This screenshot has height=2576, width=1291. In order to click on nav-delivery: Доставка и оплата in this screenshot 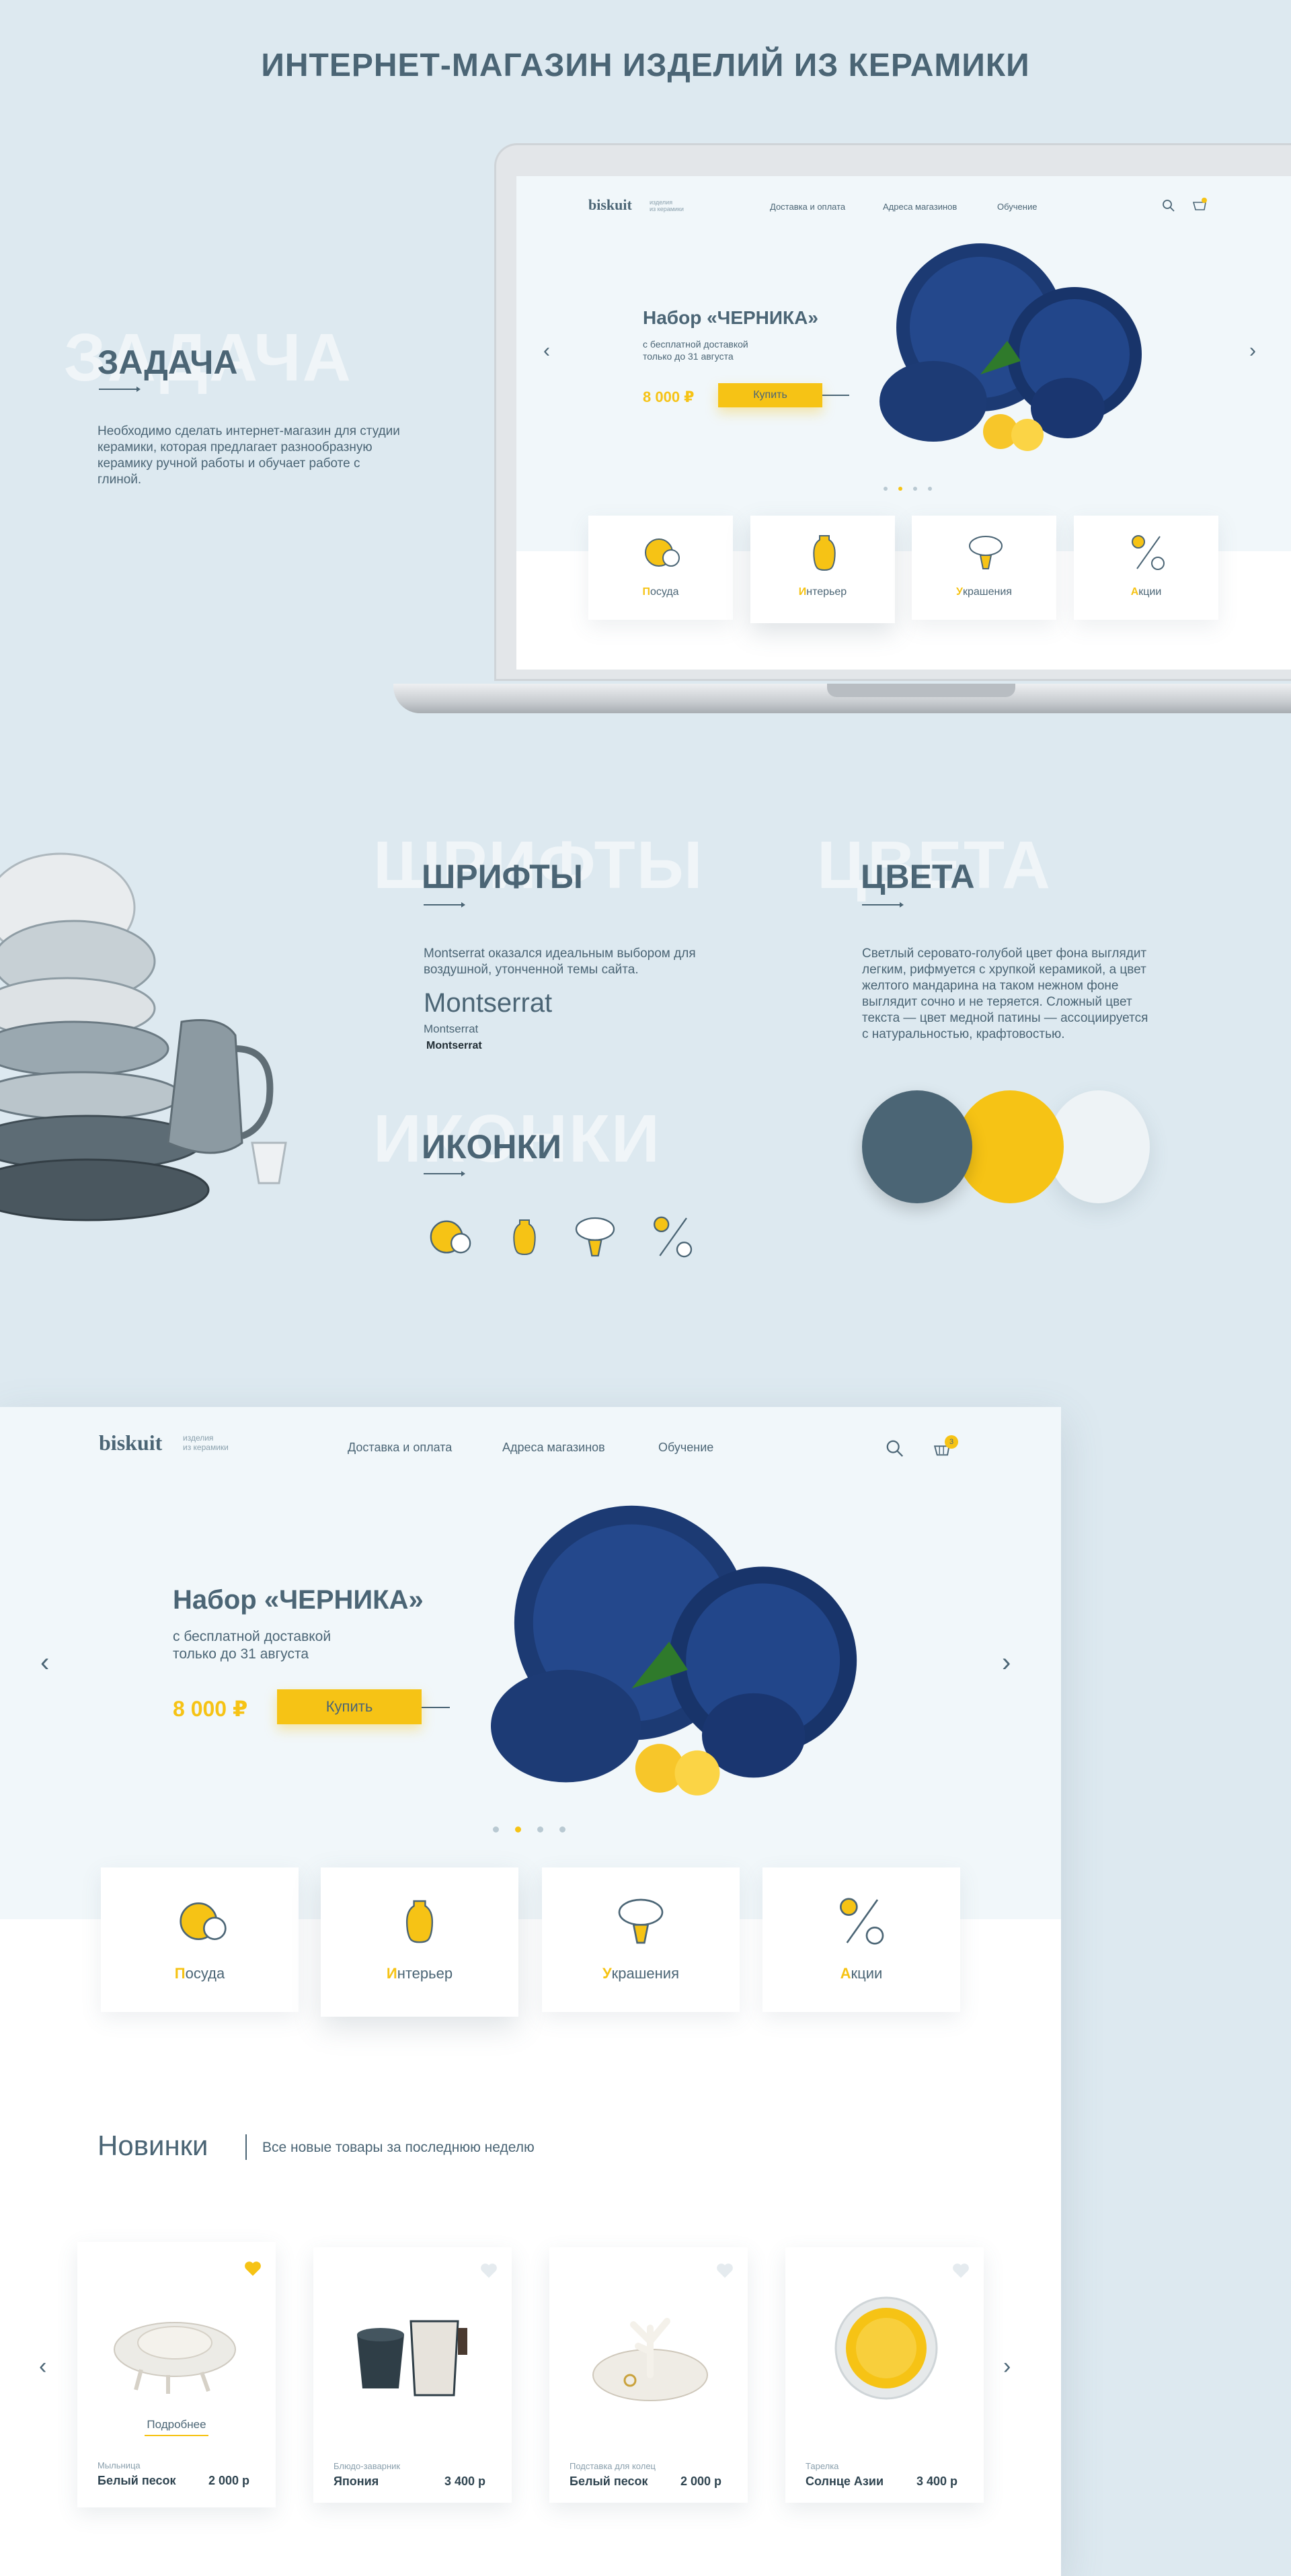, I will do `click(400, 1448)`.